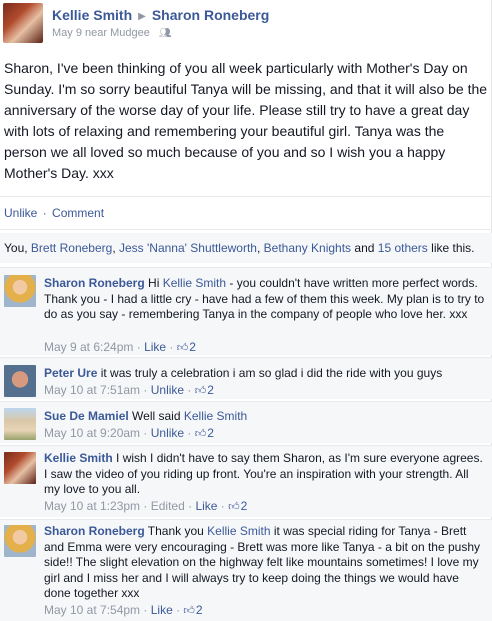  What do you see at coordinates (403, 248) in the screenshot?
I see `likes-others-link: 15 others` at bounding box center [403, 248].